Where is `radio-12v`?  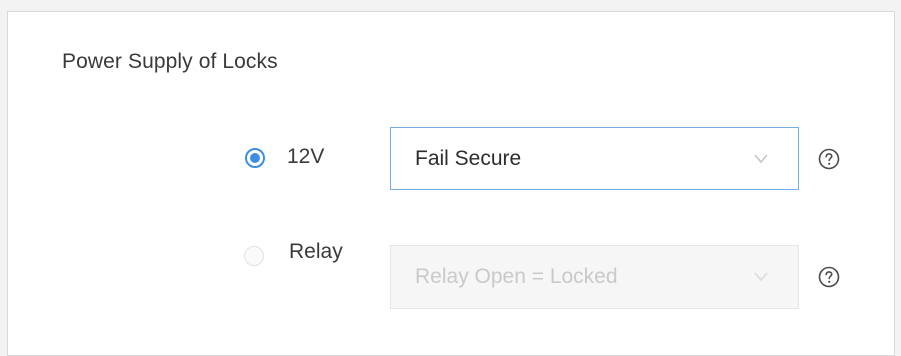
radio-12v is located at coordinates (255, 158).